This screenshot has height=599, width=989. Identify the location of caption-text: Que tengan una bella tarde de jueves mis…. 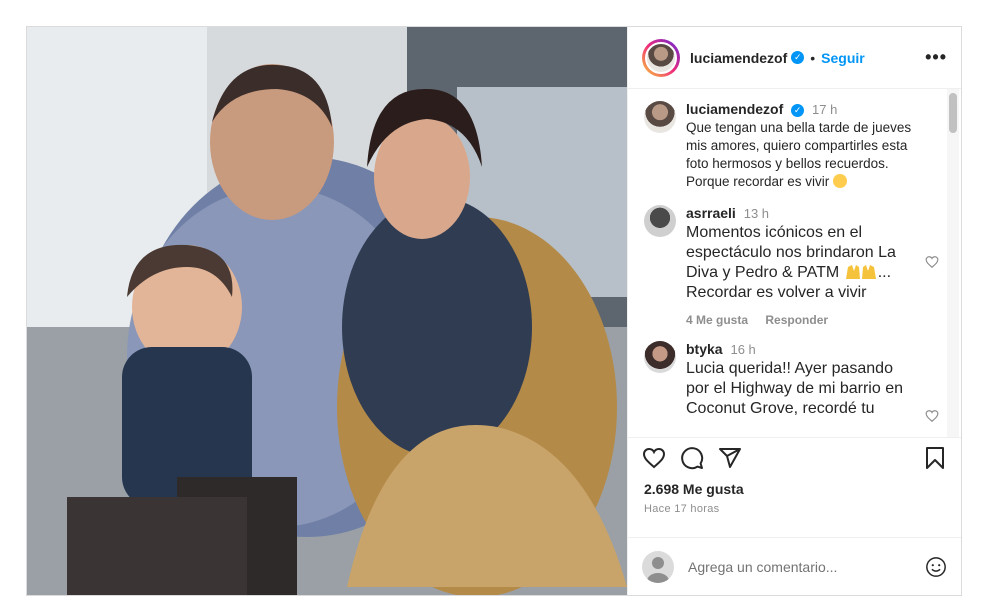
(799, 154).